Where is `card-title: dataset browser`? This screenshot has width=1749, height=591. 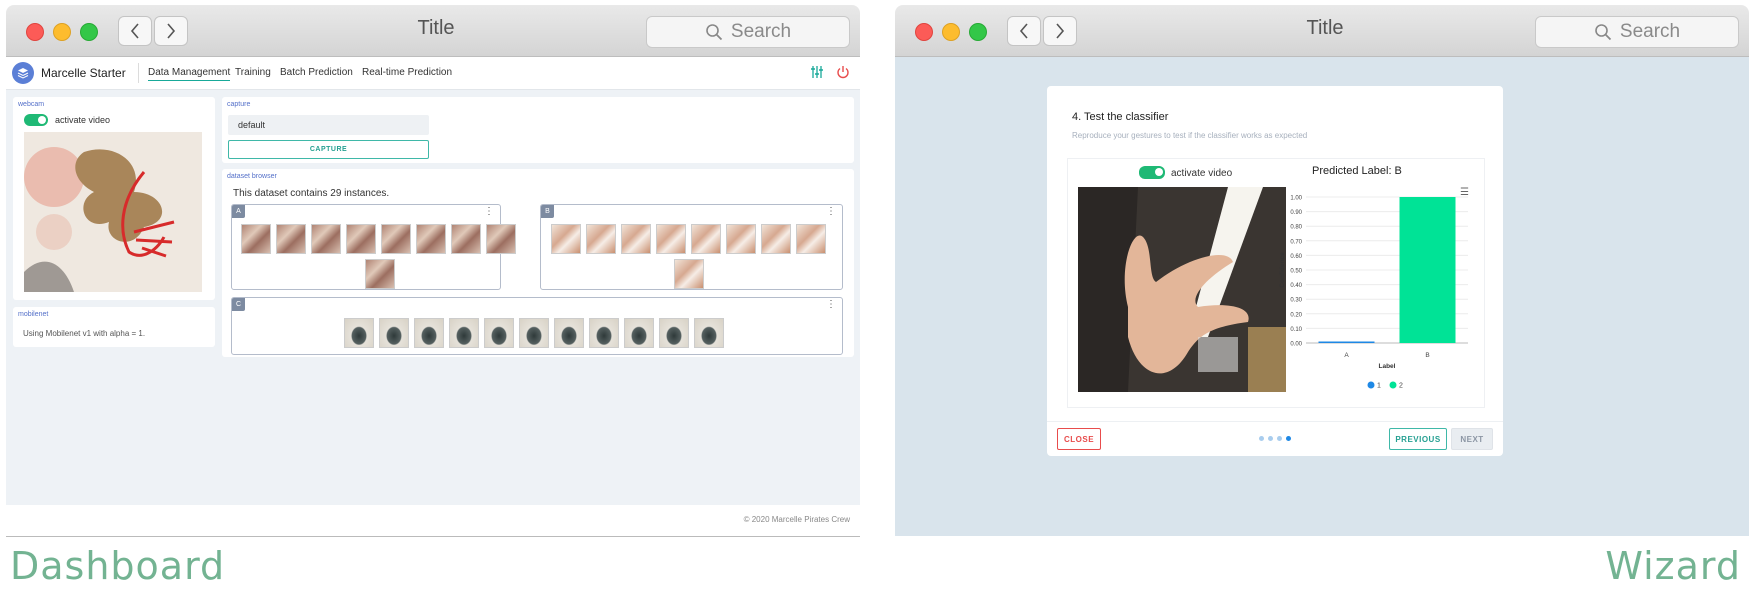 card-title: dataset browser is located at coordinates (252, 176).